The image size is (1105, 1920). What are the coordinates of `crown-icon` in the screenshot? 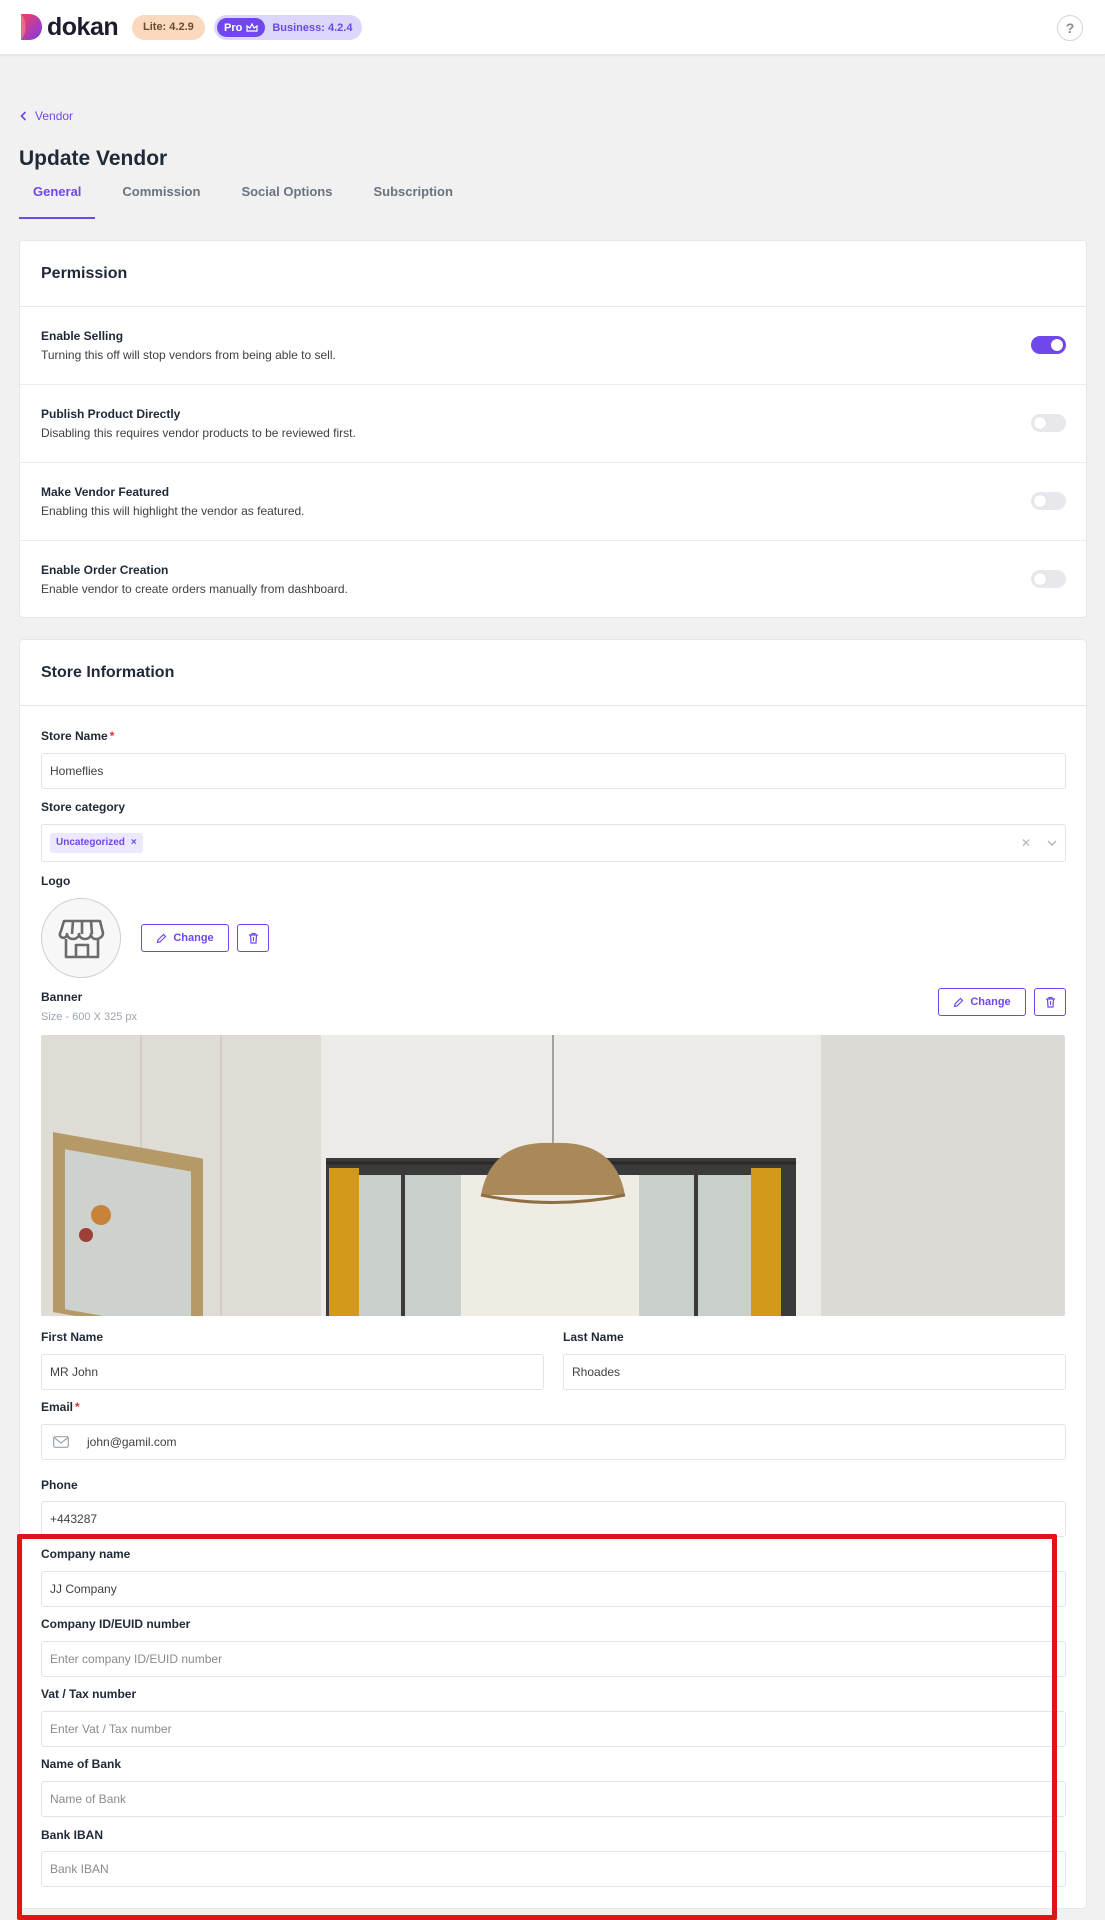 It's located at (252, 27).